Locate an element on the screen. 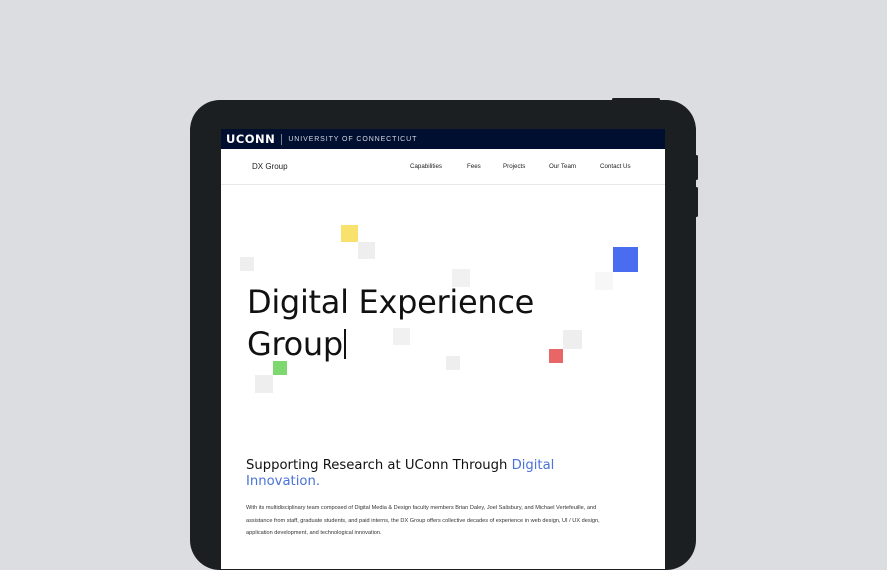  nav-link-contact-us: Contact Us is located at coordinates (615, 166).